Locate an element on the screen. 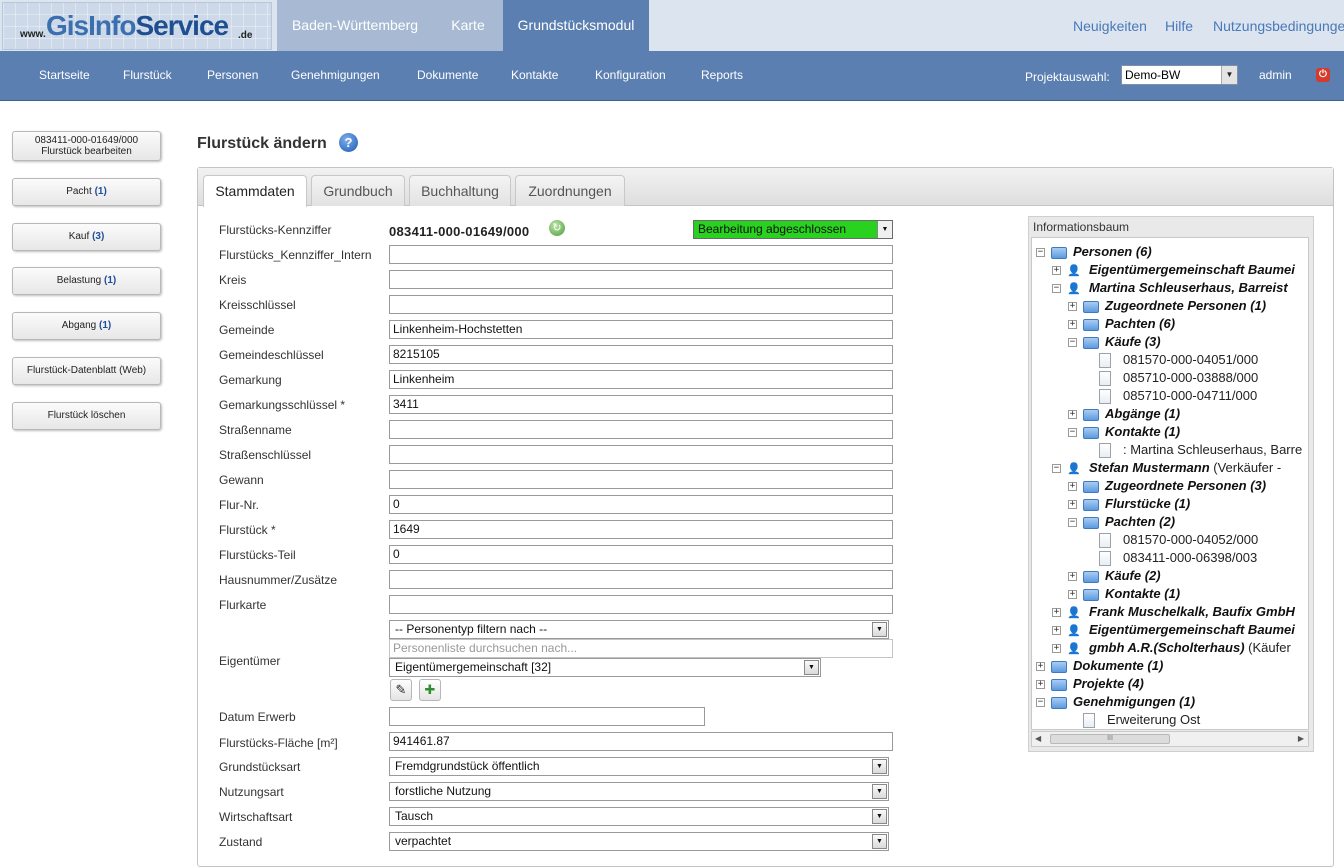  tree-node: 085710-000-03888/000 is located at coordinates (1171, 378).